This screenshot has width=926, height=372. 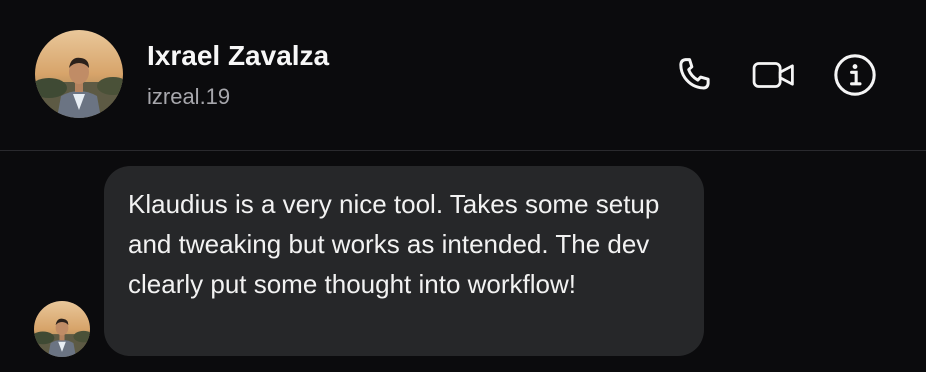 I want to click on phone-icon, so click(x=694, y=74).